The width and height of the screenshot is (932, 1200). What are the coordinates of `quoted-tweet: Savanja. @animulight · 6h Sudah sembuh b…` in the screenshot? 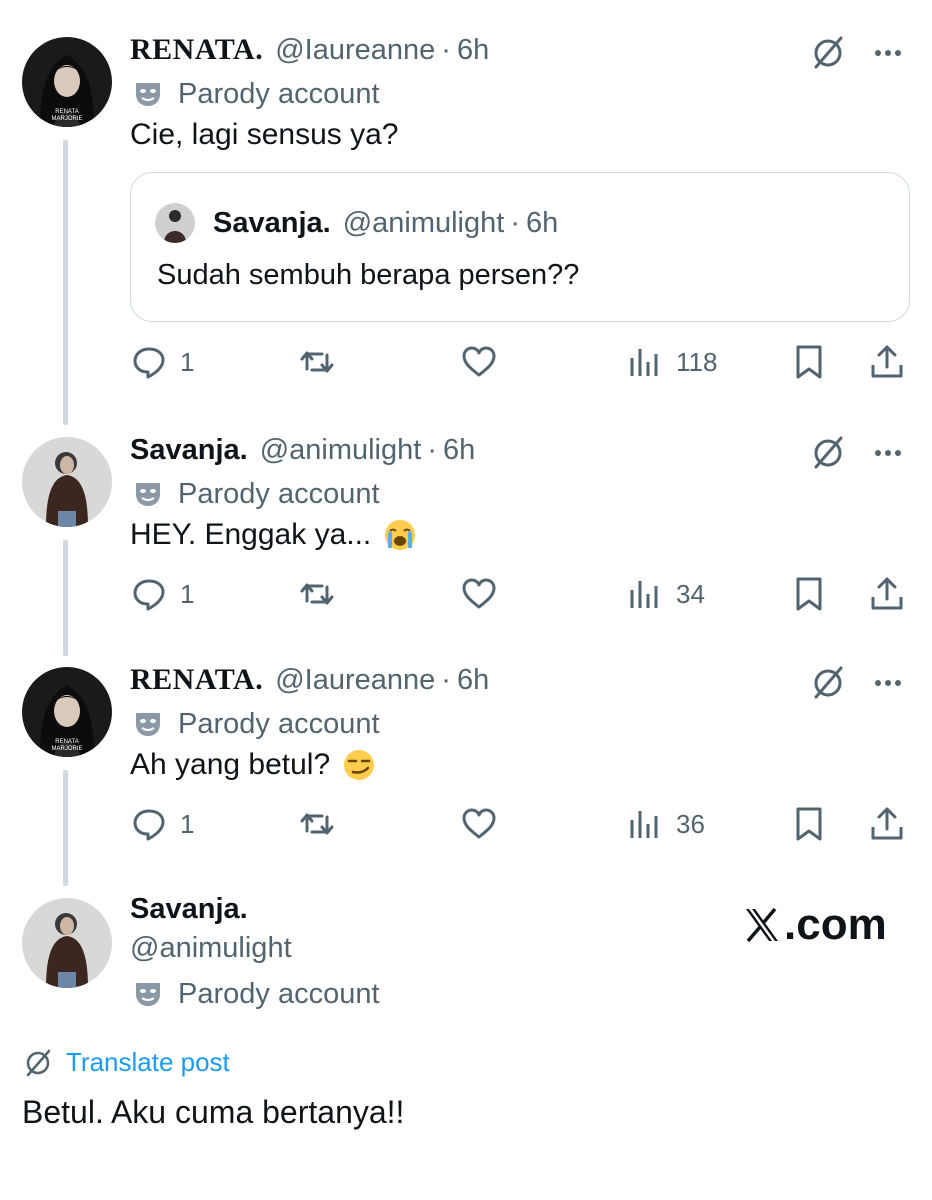 It's located at (520, 247).